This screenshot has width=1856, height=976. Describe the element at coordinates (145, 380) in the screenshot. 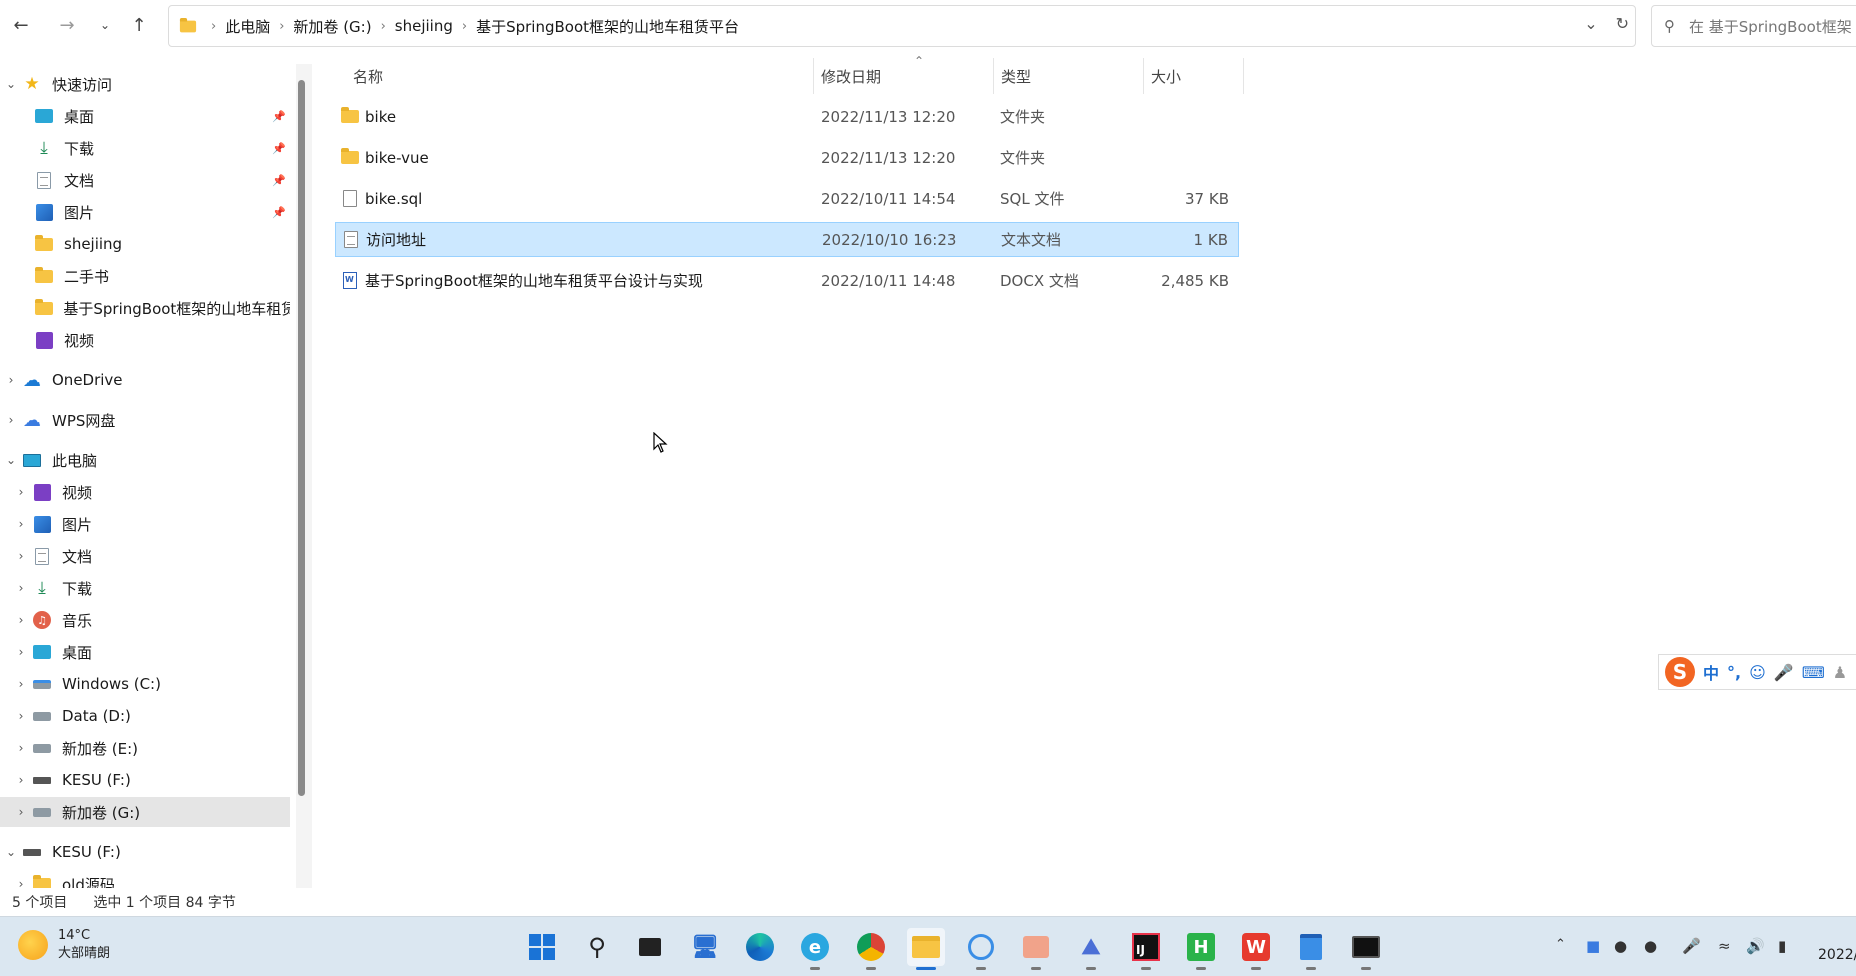

I see `sidebar-item-onedrive: › ☁ OneDrive` at that location.